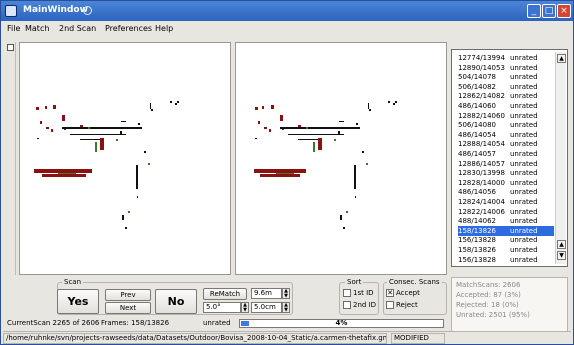 This screenshot has height=345, width=574. Describe the element at coordinates (347, 293) in the screenshot. I see `sort-1st-id-checkbox` at that location.